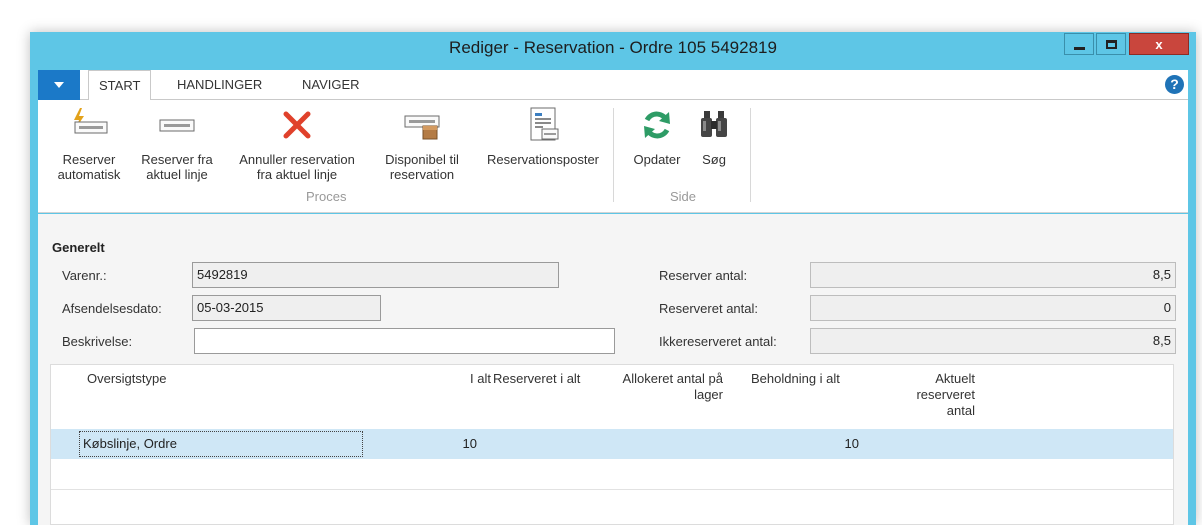 The width and height of the screenshot is (1202, 525). Describe the element at coordinates (120, 85) in the screenshot. I see `tab-start: START` at that location.